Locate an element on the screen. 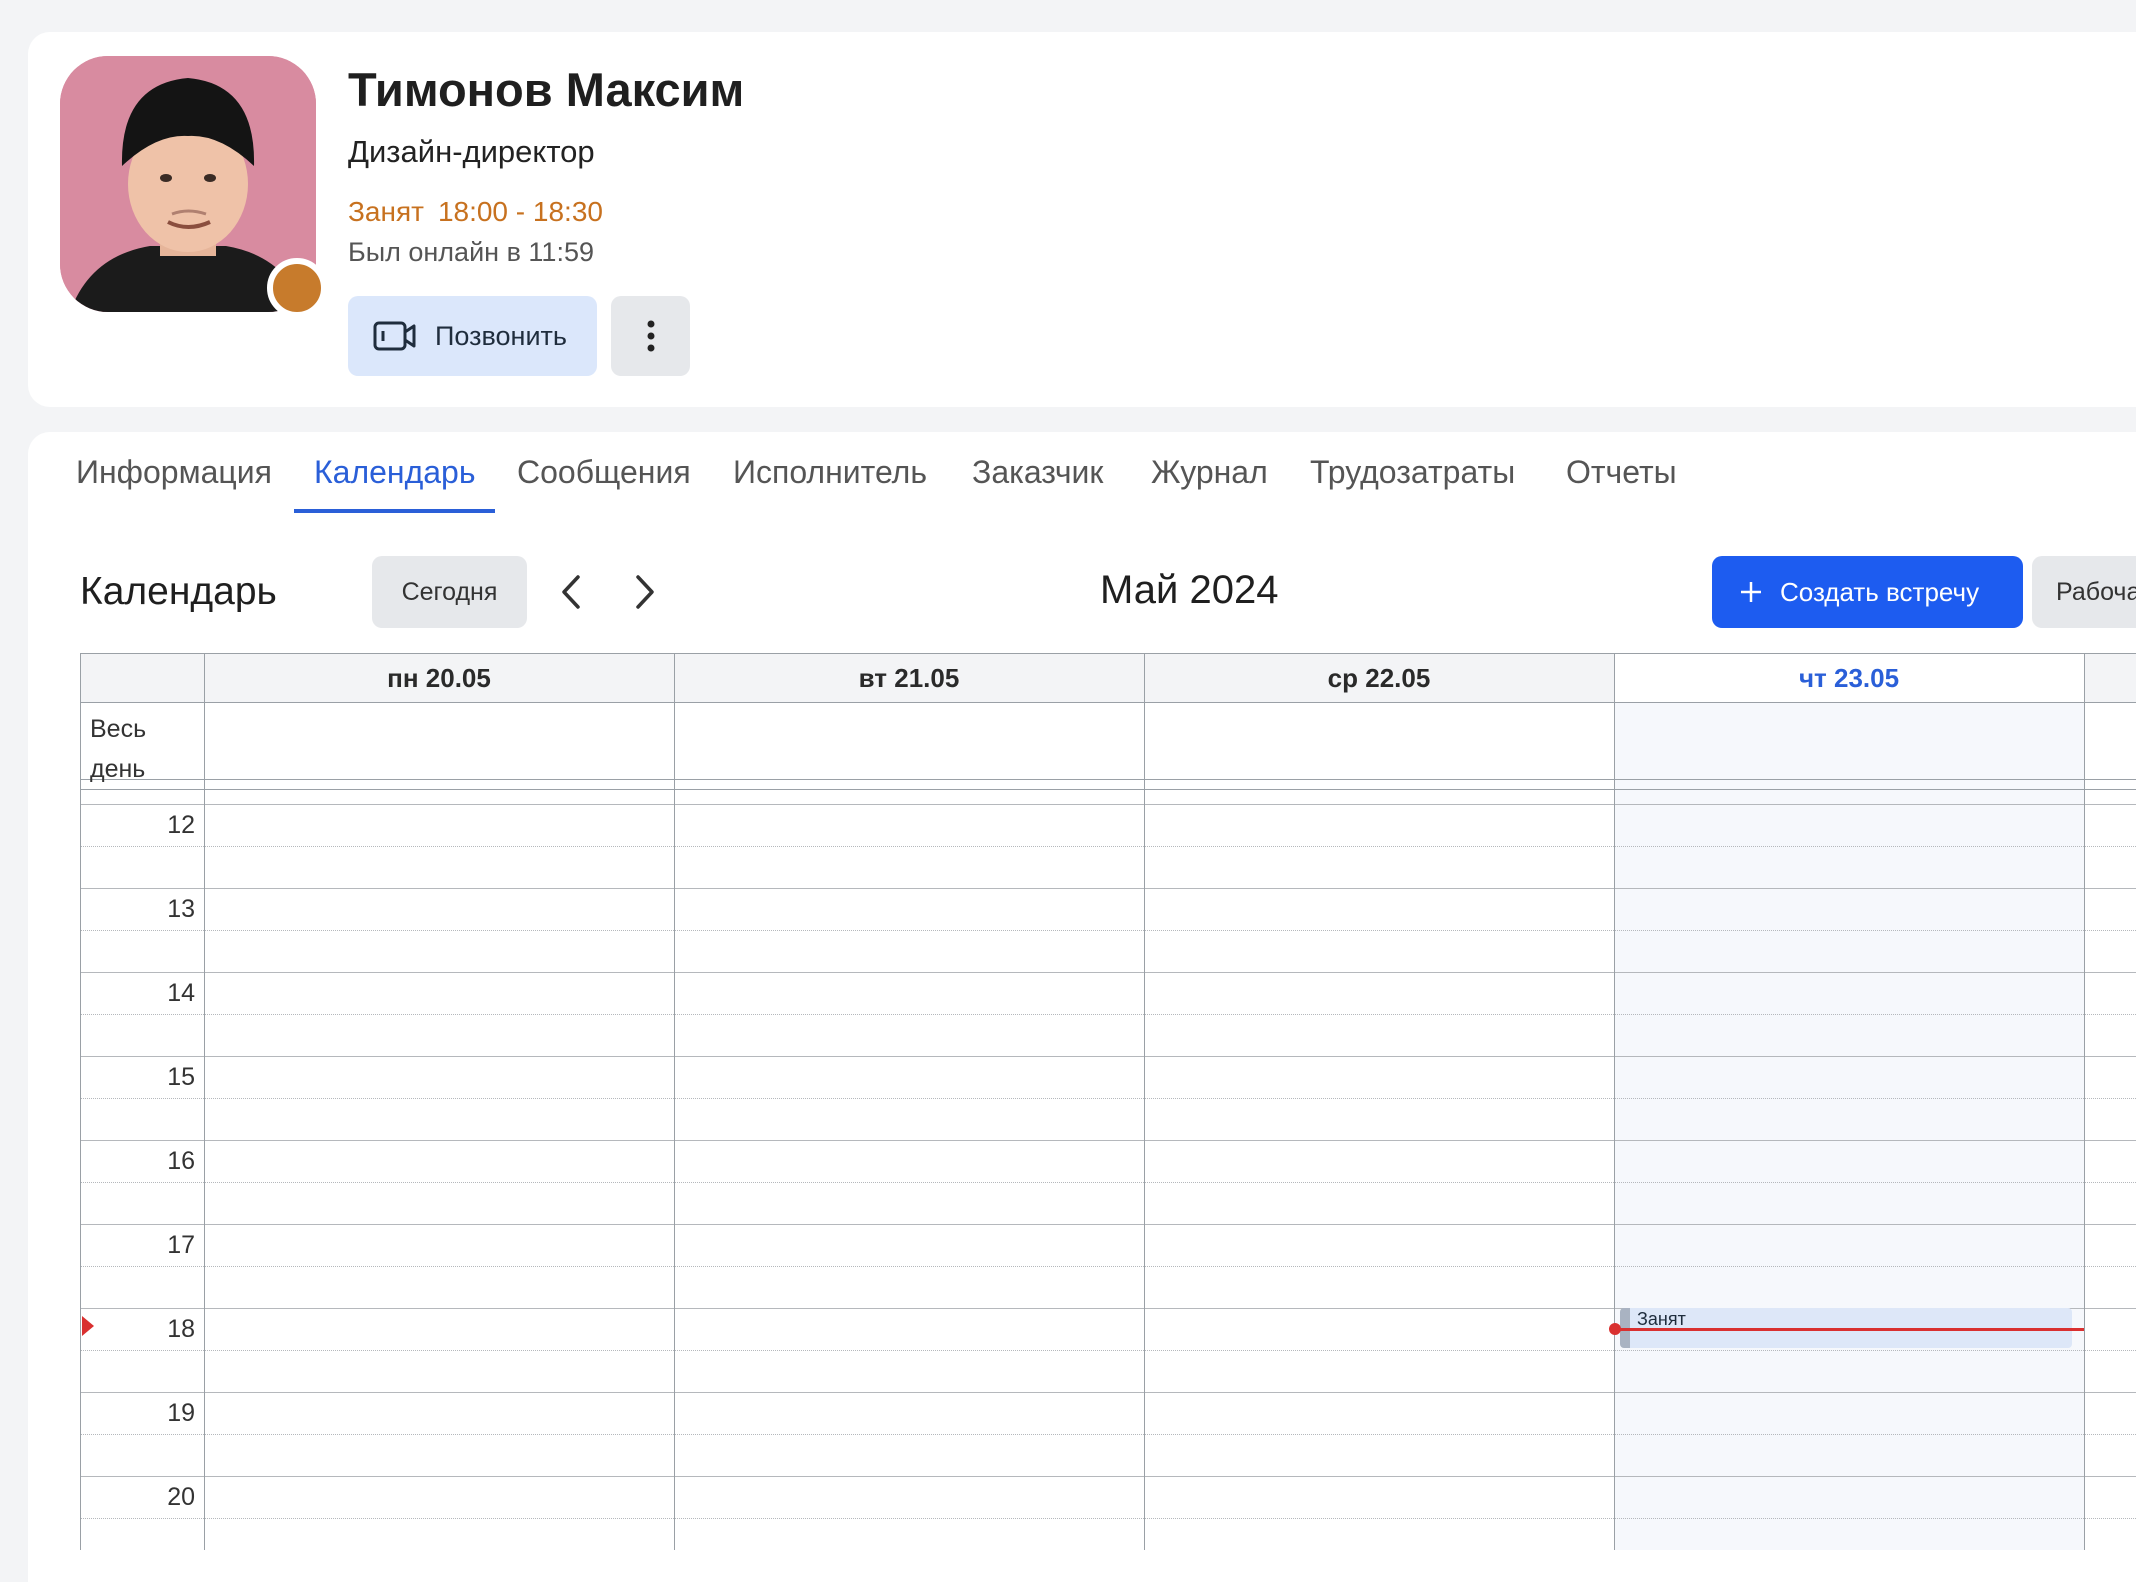 This screenshot has height=1582, width=2136. today-button: Сегодня is located at coordinates (449, 592).